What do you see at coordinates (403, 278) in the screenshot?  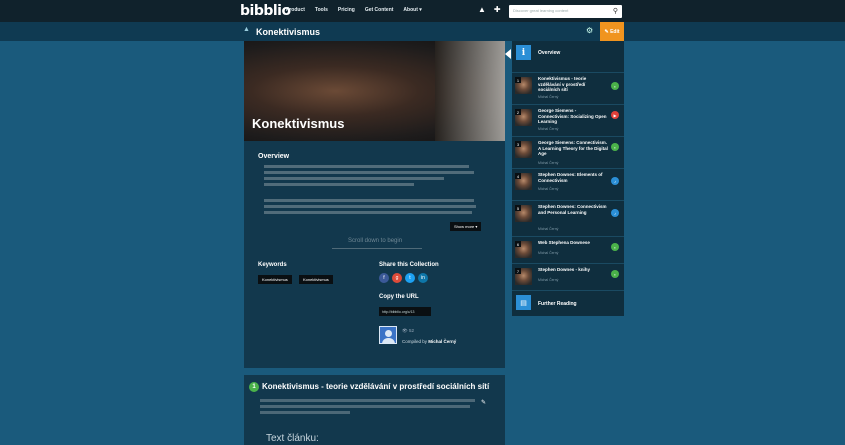 I see `share-icons: f g t in` at bounding box center [403, 278].